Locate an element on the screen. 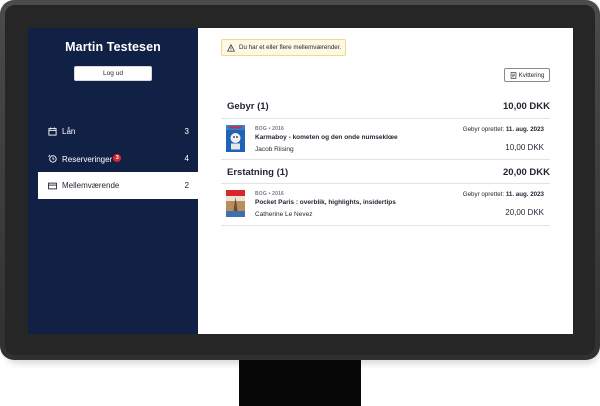  sidebar-item-label-text: Reserveringer is located at coordinates (87, 159).